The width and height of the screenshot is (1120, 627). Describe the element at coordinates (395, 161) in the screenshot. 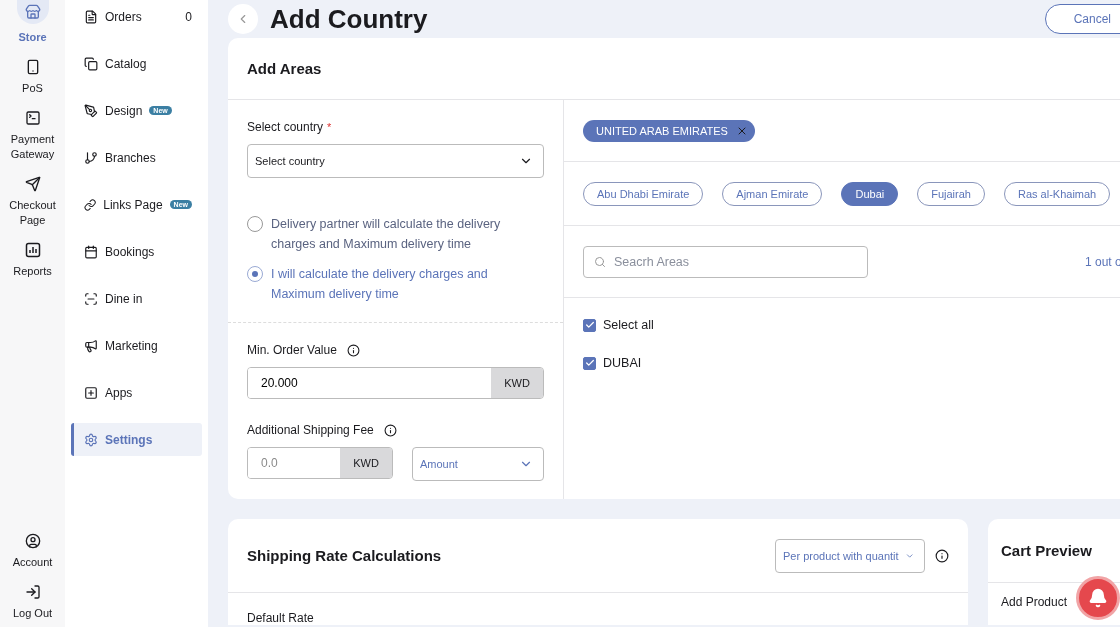

I see `country-select: Select country` at that location.